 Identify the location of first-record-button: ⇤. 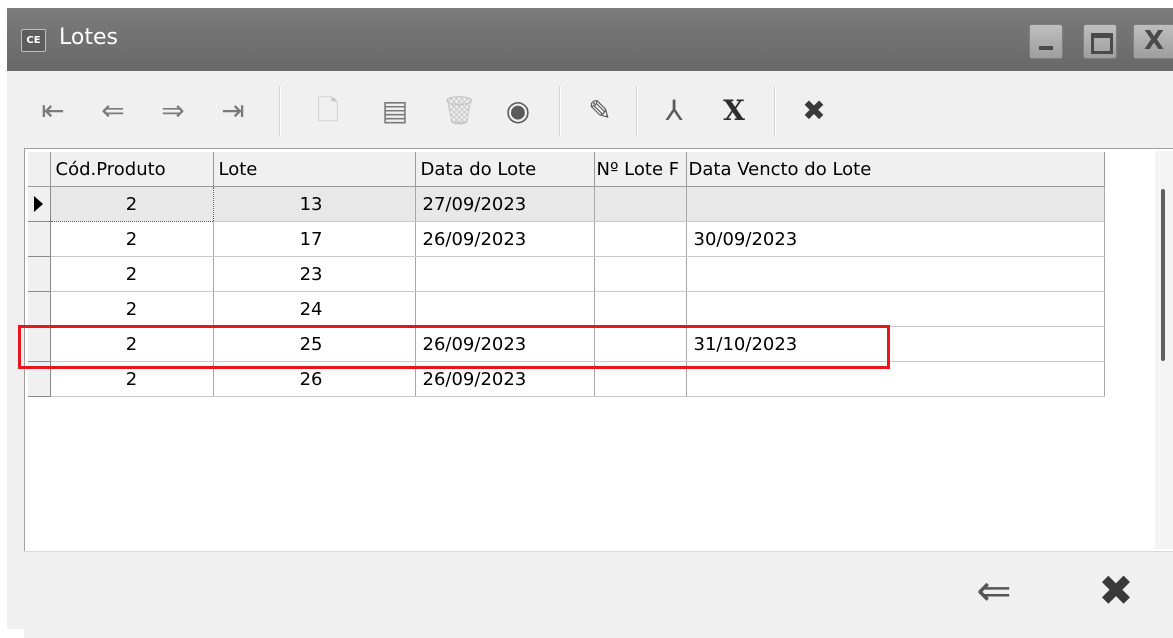
(53, 111).